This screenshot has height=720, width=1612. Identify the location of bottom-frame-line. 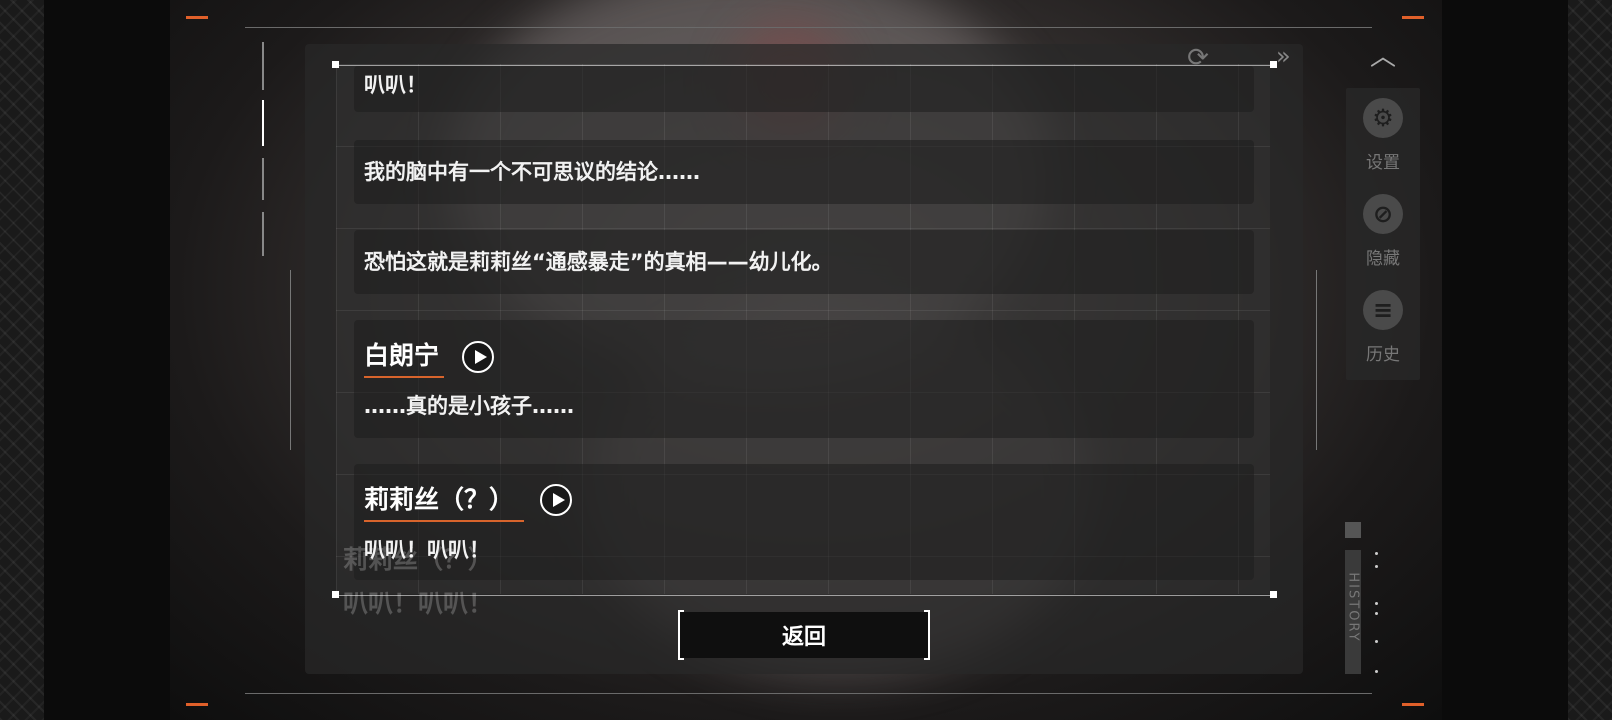
(808, 693).